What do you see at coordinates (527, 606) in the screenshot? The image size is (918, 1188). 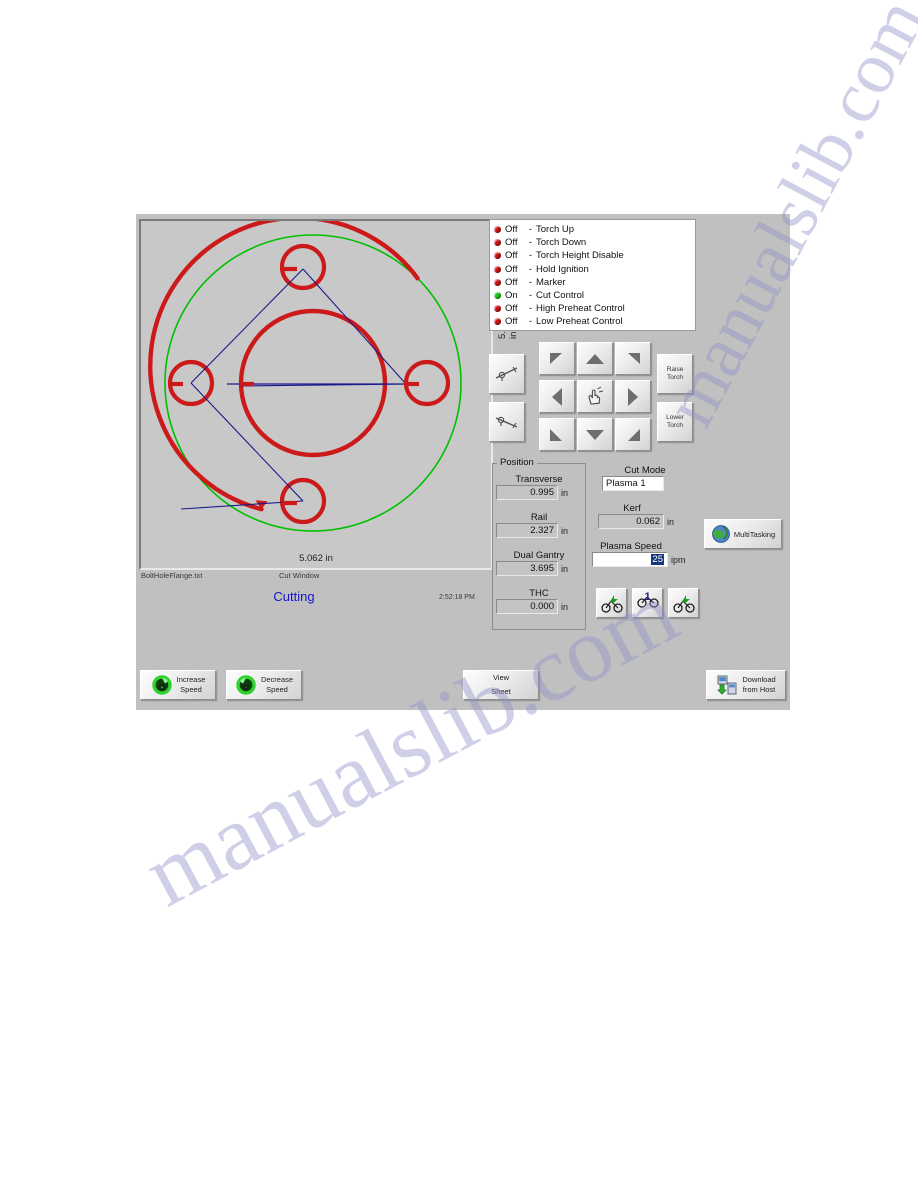 I see `thc-value: 0.000` at bounding box center [527, 606].